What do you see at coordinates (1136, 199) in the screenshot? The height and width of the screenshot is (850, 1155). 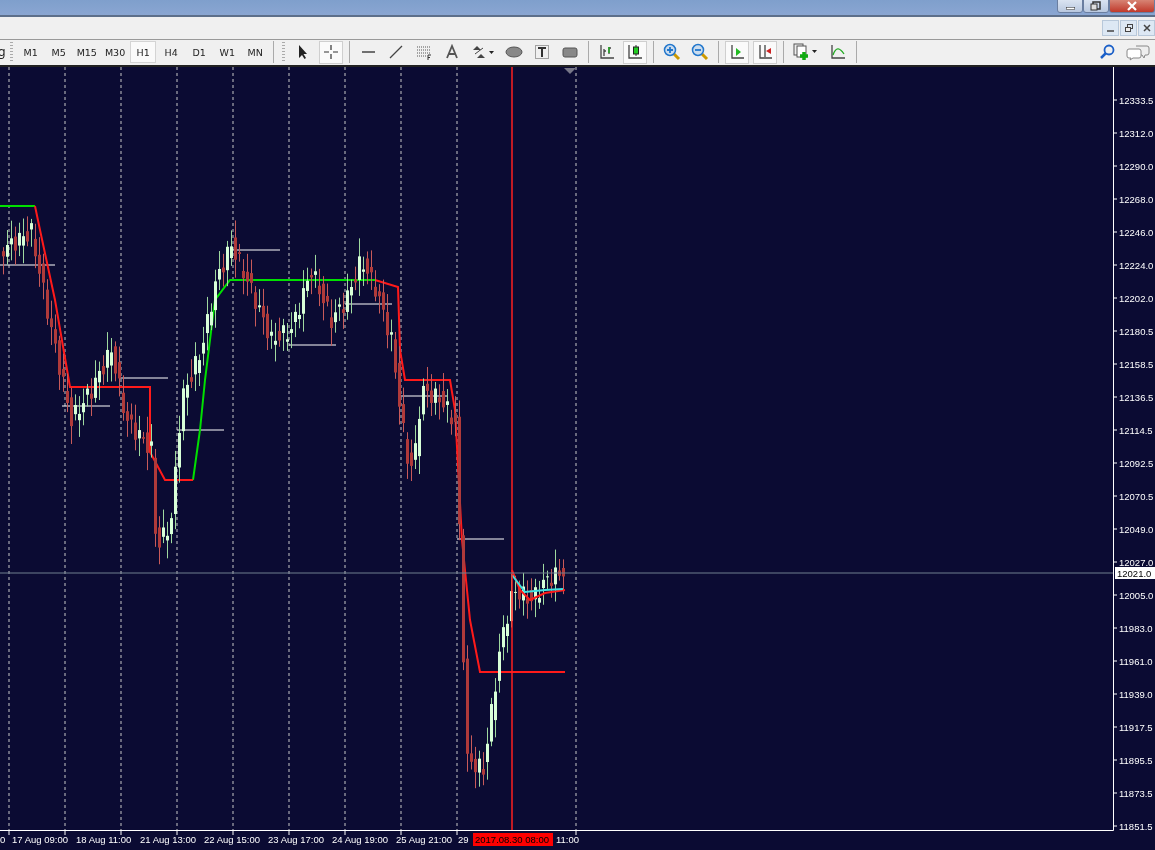 I see `price-axis-label: 12268.0` at bounding box center [1136, 199].